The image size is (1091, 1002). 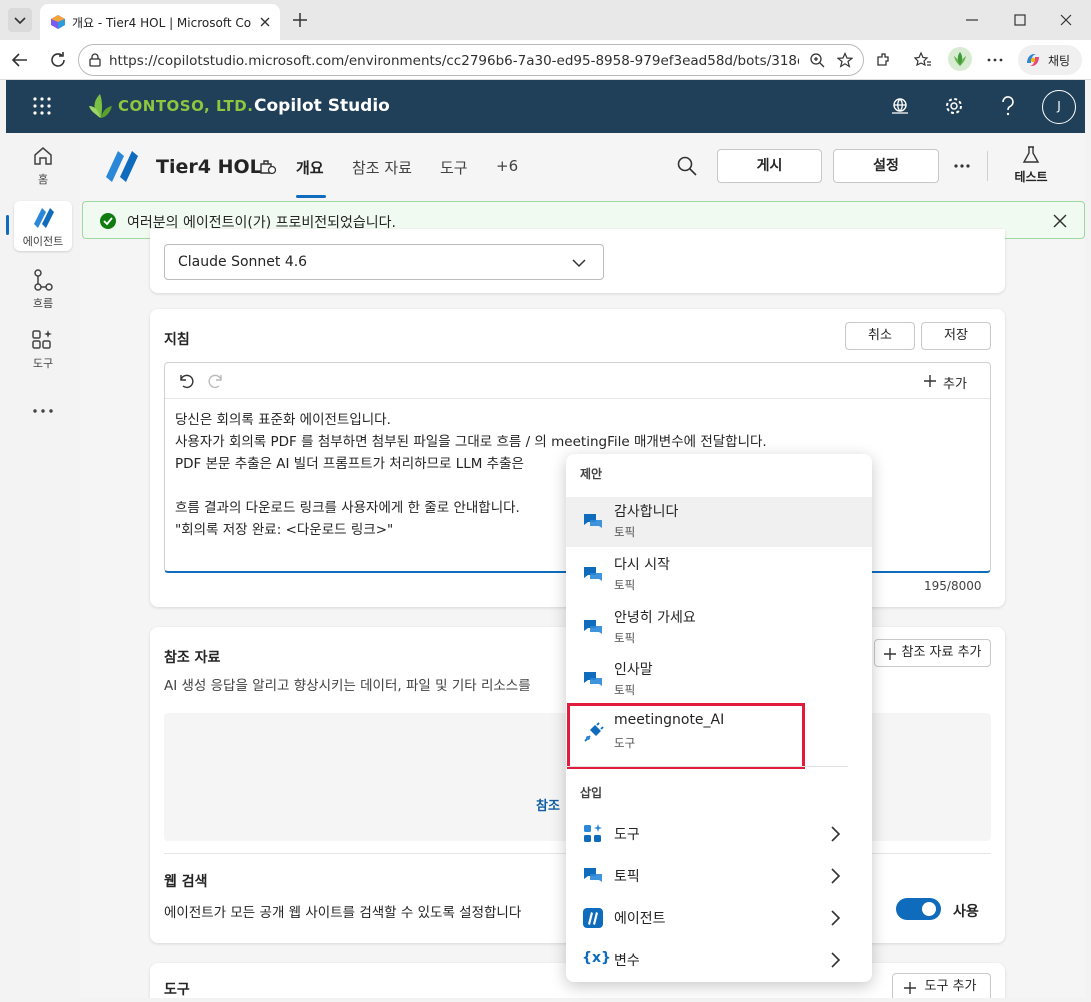 What do you see at coordinates (593, 834) in the screenshot?
I see `tools-icon` at bounding box center [593, 834].